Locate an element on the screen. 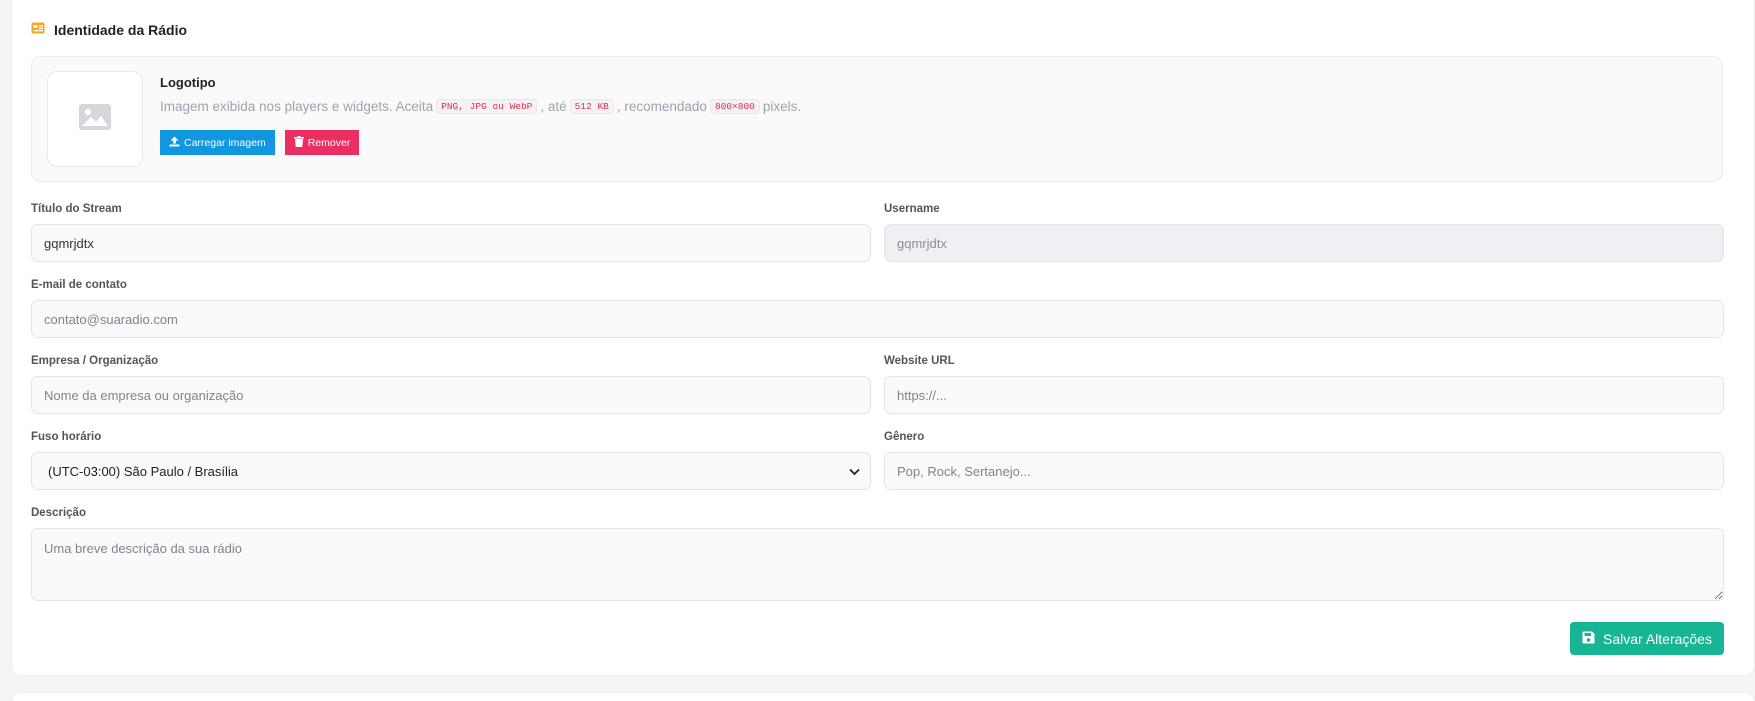 The image size is (1755, 701). upload-image-button: Carregar imagem is located at coordinates (217, 142).